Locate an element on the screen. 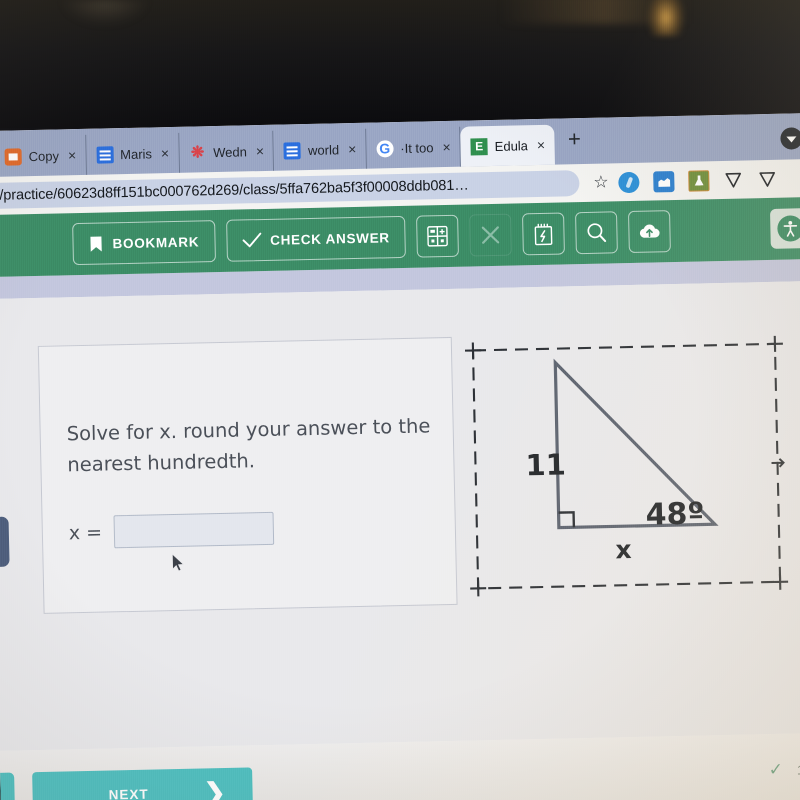 This screenshot has width=800, height=800. tab-title: Edula is located at coordinates (511, 145).